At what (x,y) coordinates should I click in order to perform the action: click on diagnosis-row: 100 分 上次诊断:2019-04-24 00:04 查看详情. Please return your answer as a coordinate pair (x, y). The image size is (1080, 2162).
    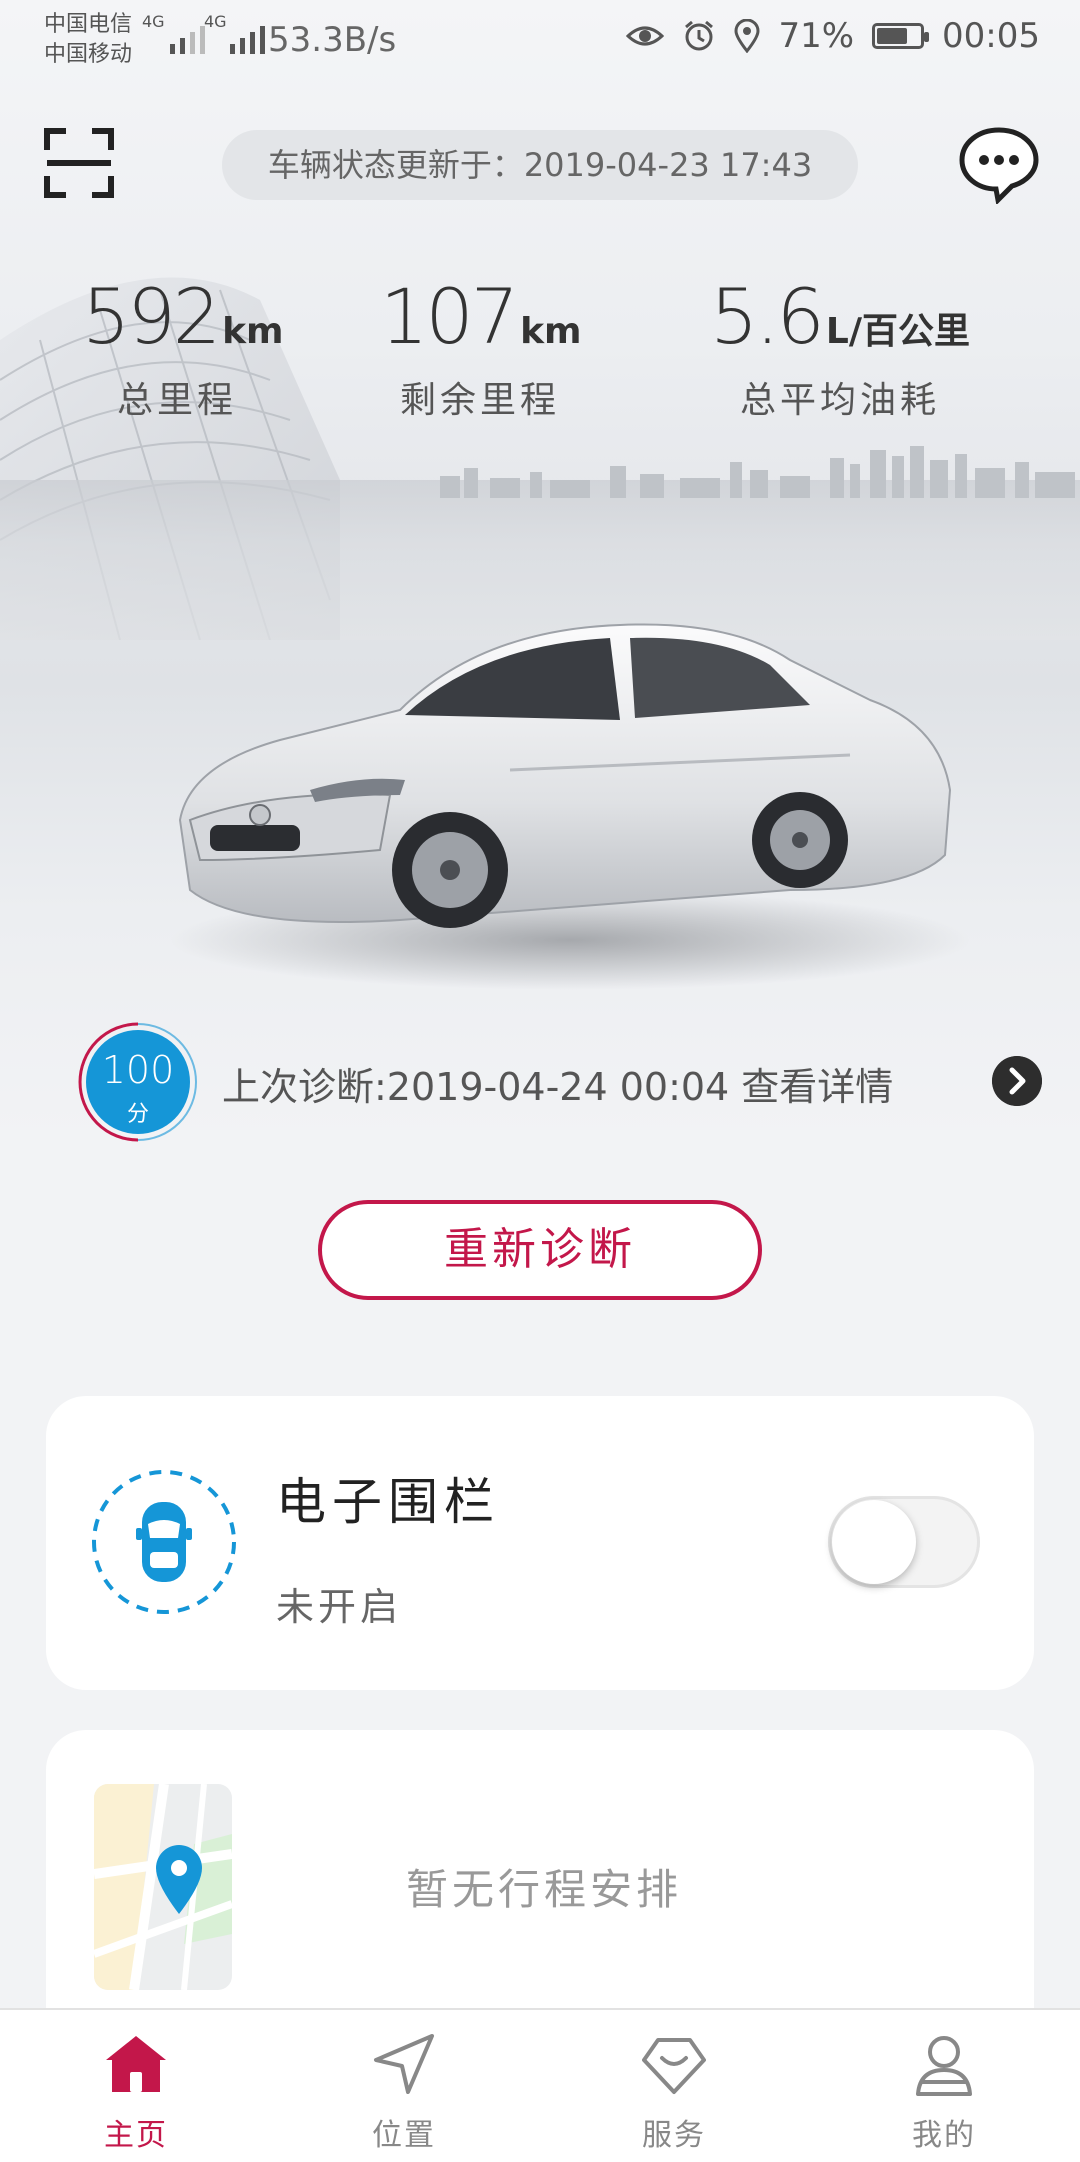
    Looking at the image, I should click on (559, 1082).